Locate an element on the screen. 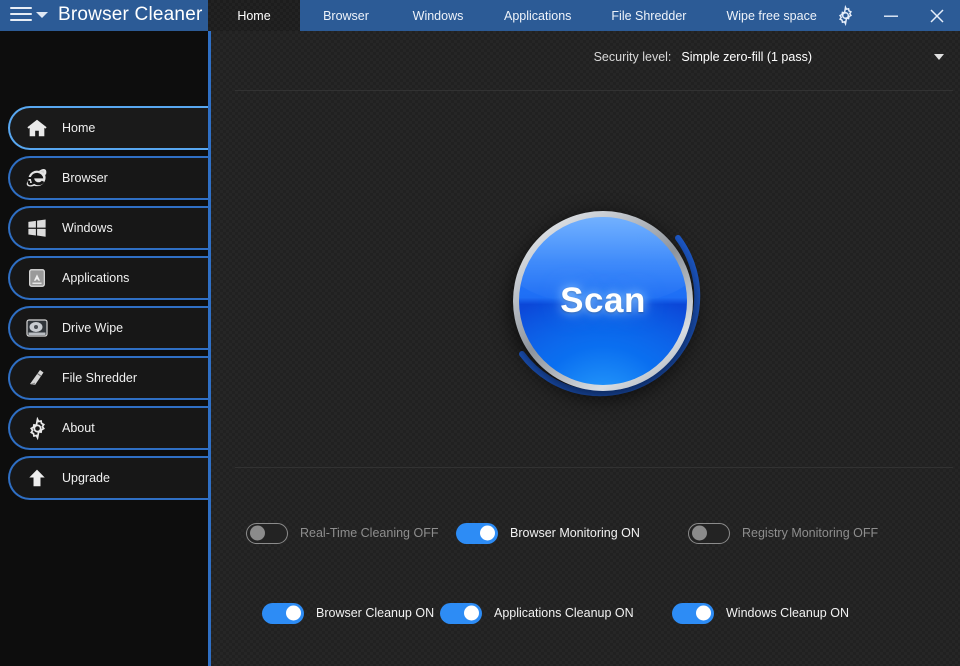 This screenshot has width=960, height=666. sidebar-item-windows: Windows is located at coordinates (108, 228).